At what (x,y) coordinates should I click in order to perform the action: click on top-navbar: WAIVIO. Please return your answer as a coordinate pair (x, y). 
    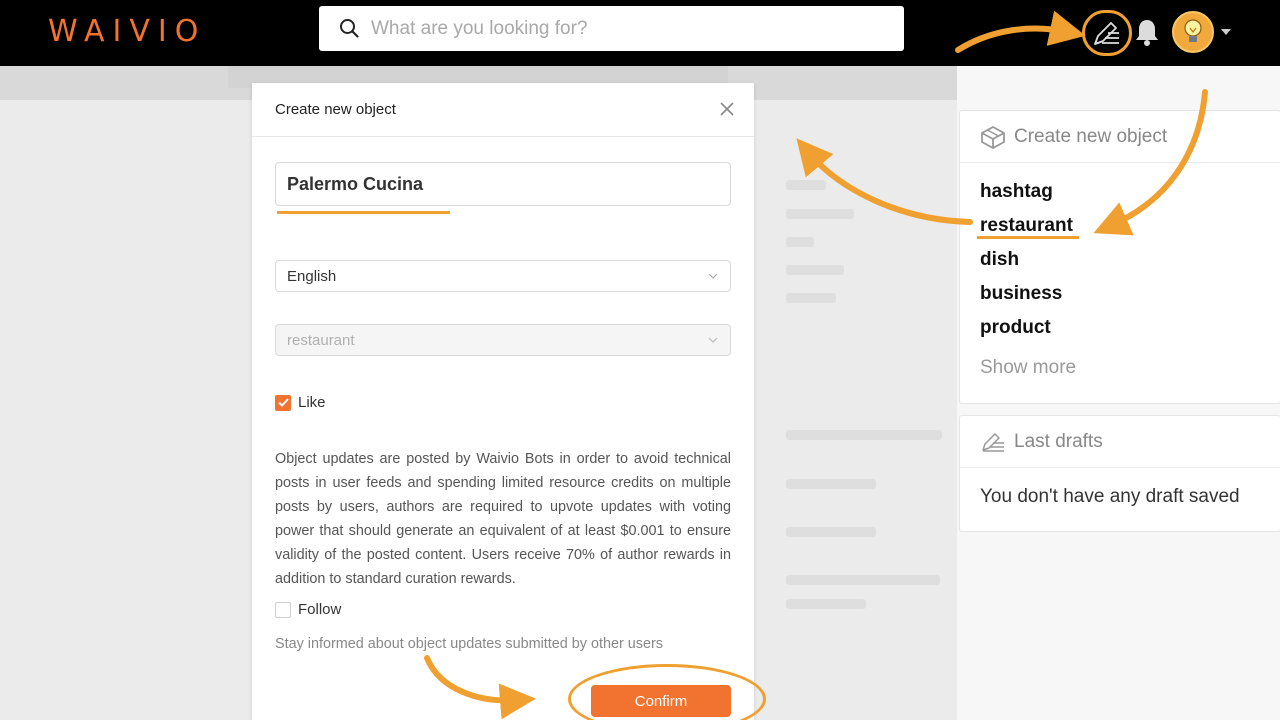
    Looking at the image, I should click on (640, 33).